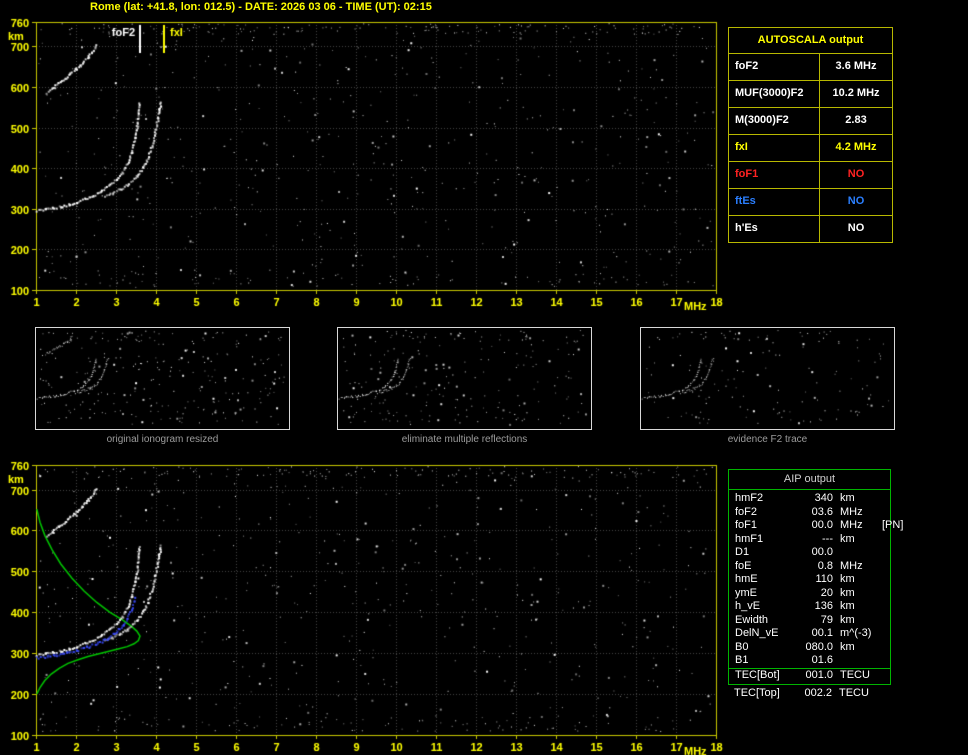  Describe the element at coordinates (809, 607) in the screenshot. I see `aip-table-row: h_vE 136 km` at that location.